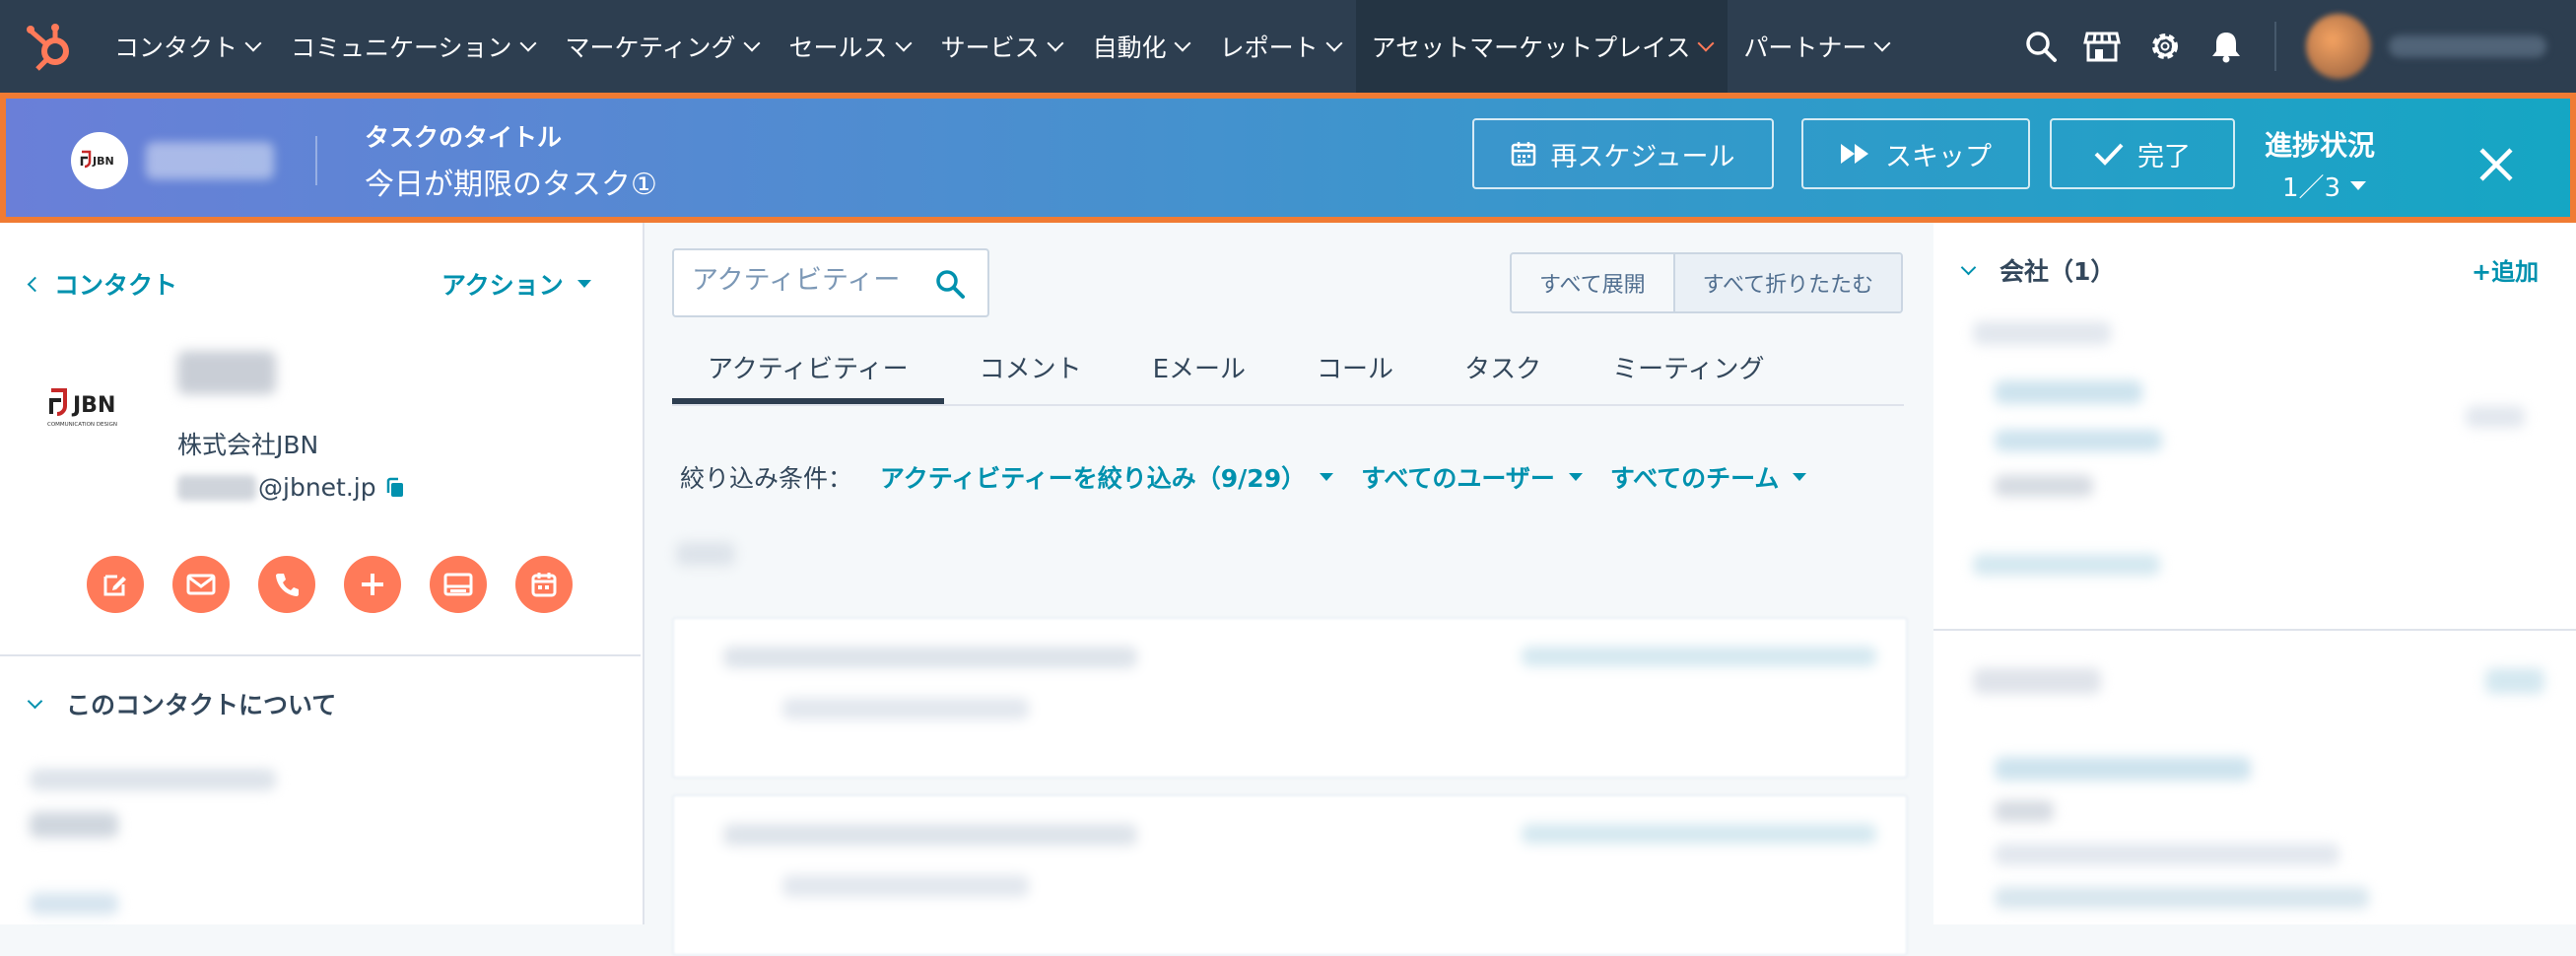 Image resolution: width=2576 pixels, height=956 pixels. Describe the element at coordinates (2324, 186) in the screenshot. I see `progress-dropdown: 1／3` at that location.